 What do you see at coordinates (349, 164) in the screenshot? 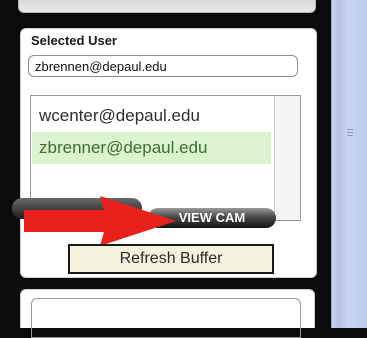
I see `side-scroll-pane` at bounding box center [349, 164].